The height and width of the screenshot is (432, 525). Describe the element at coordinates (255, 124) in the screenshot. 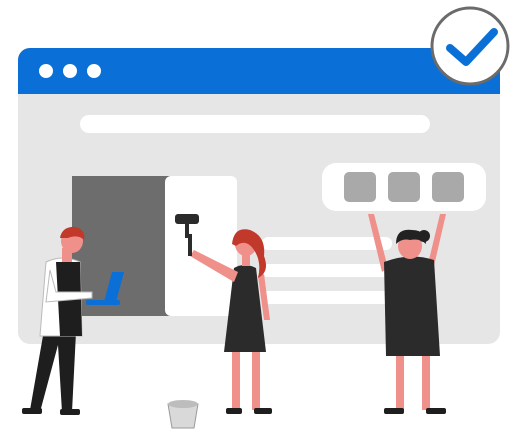

I see `address-bar` at that location.